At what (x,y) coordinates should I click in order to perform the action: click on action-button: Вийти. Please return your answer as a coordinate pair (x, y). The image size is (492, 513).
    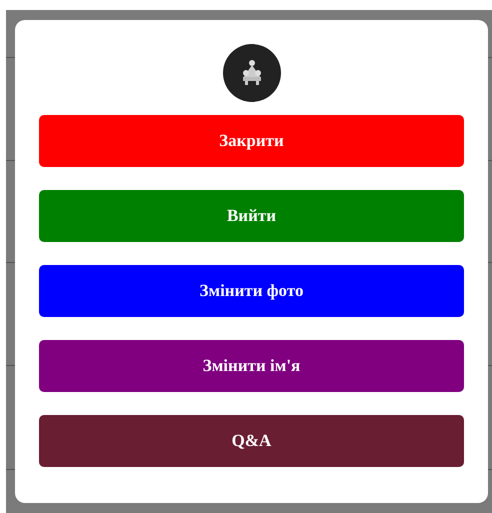
    Looking at the image, I should click on (251, 216).